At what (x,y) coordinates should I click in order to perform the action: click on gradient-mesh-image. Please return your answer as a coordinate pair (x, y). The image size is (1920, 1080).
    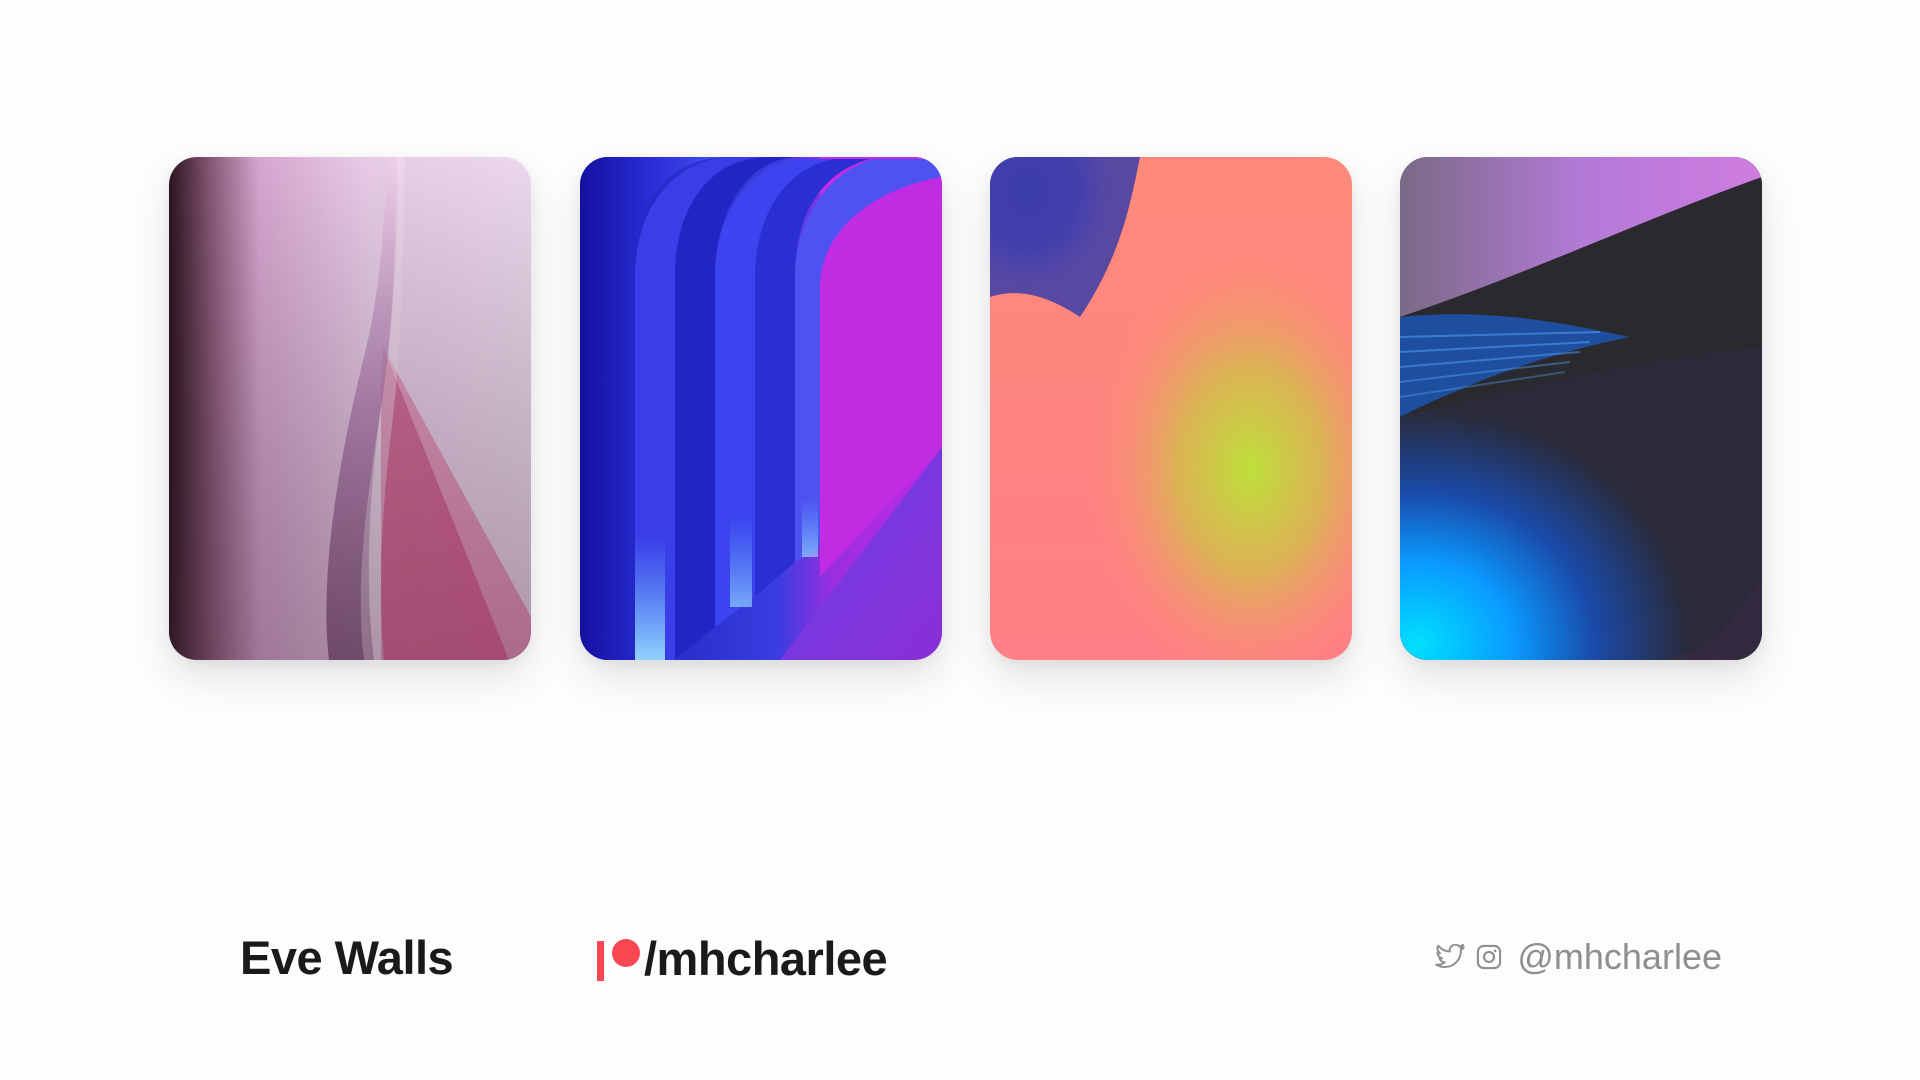
    Looking at the image, I should click on (1171, 408).